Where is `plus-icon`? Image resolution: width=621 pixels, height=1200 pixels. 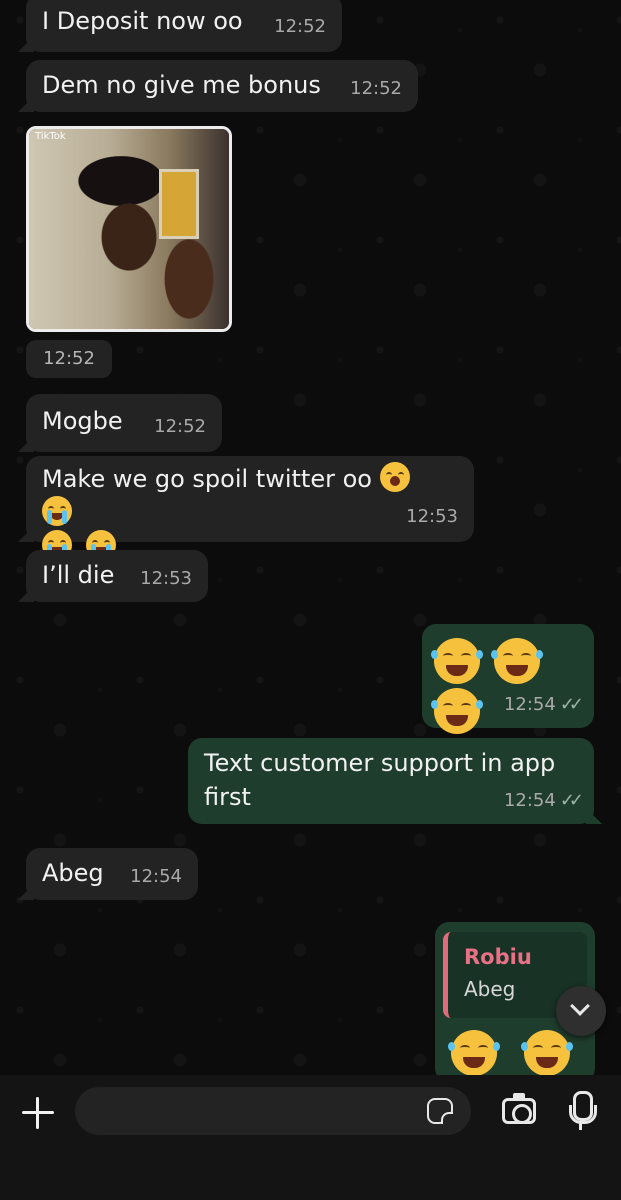 plus-icon is located at coordinates (38, 1113).